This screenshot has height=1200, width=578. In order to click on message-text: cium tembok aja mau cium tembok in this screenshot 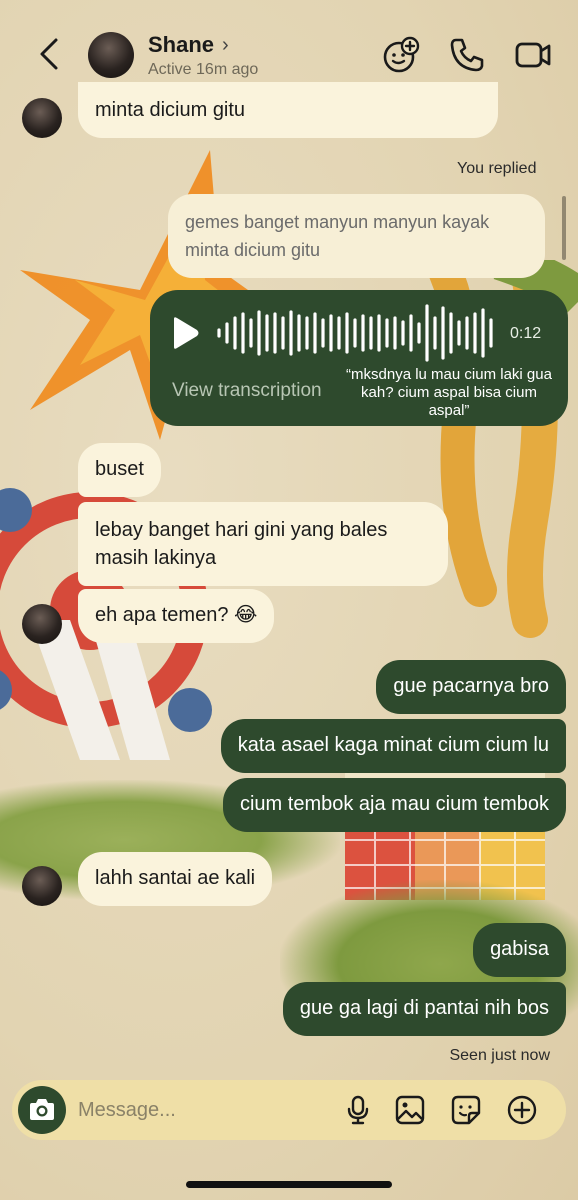, I will do `click(394, 804)`.